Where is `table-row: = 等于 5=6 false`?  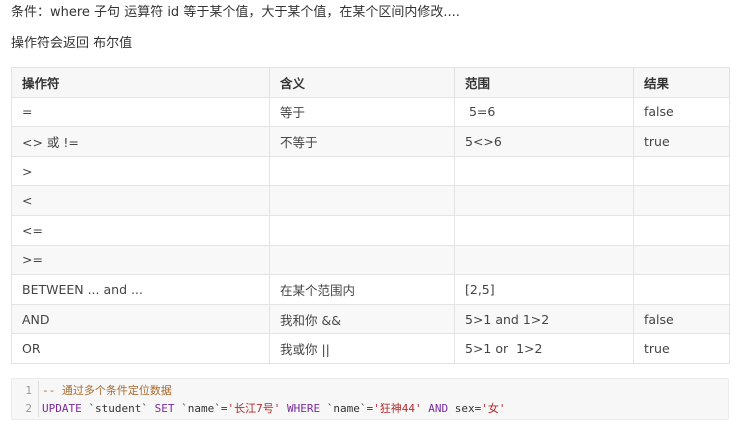
table-row: = 等于 5=6 false is located at coordinates (370, 112).